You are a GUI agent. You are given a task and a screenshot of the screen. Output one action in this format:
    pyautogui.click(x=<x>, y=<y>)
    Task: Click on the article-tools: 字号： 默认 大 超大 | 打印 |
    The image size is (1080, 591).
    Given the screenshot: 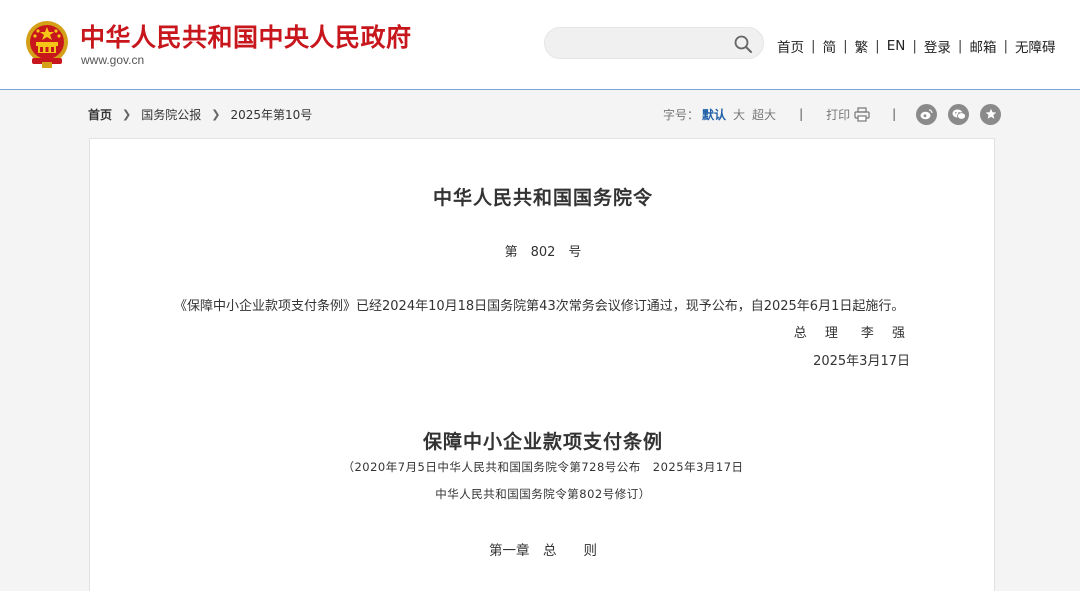 What is the action you would take?
    pyautogui.click(x=832, y=114)
    